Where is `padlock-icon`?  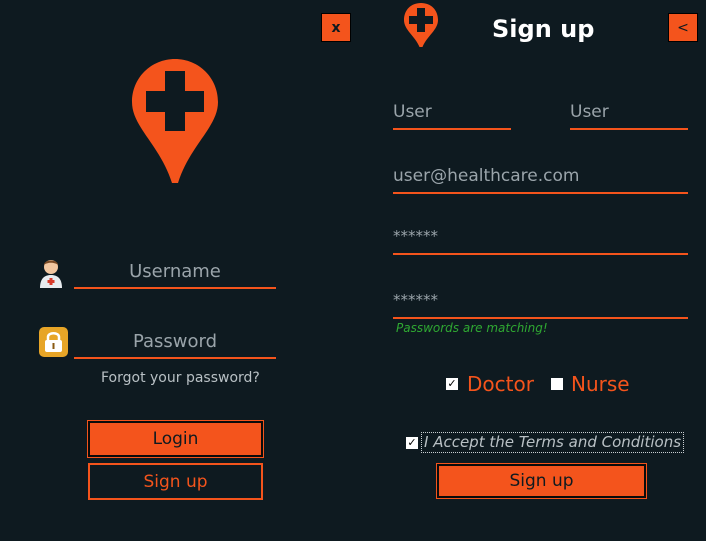 padlock-icon is located at coordinates (53, 342).